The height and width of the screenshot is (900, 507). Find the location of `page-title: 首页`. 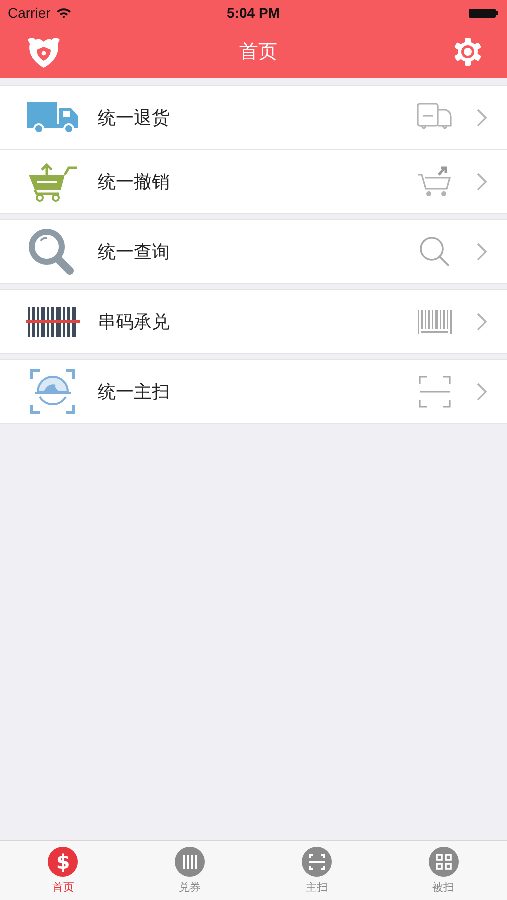

page-title: 首页 is located at coordinates (259, 52).